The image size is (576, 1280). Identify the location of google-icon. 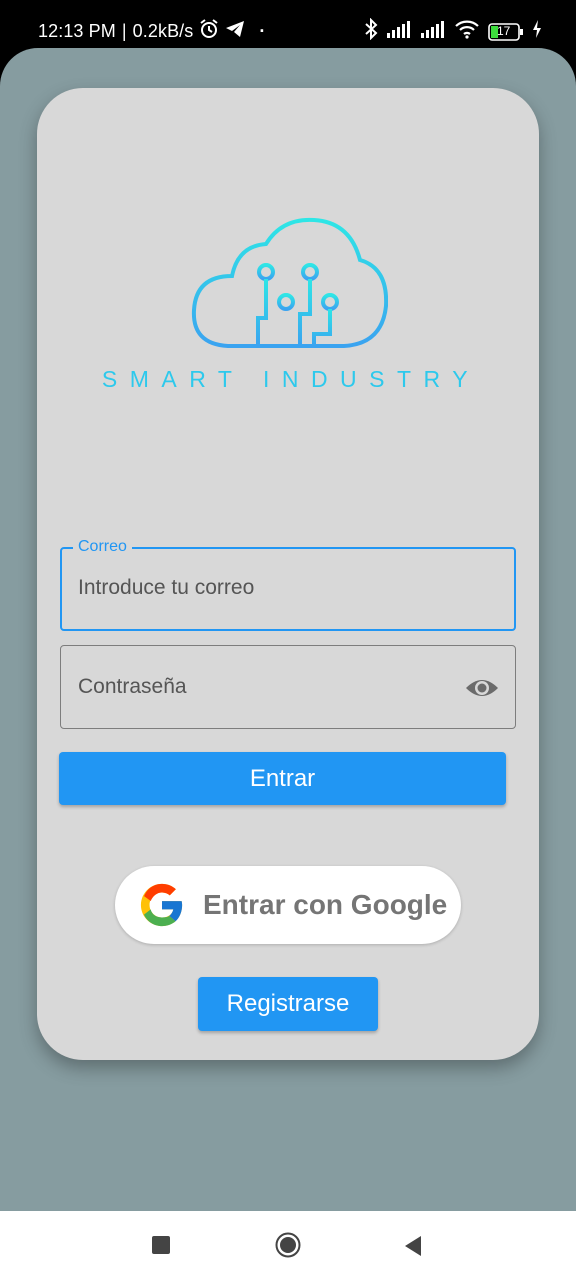
(162, 905).